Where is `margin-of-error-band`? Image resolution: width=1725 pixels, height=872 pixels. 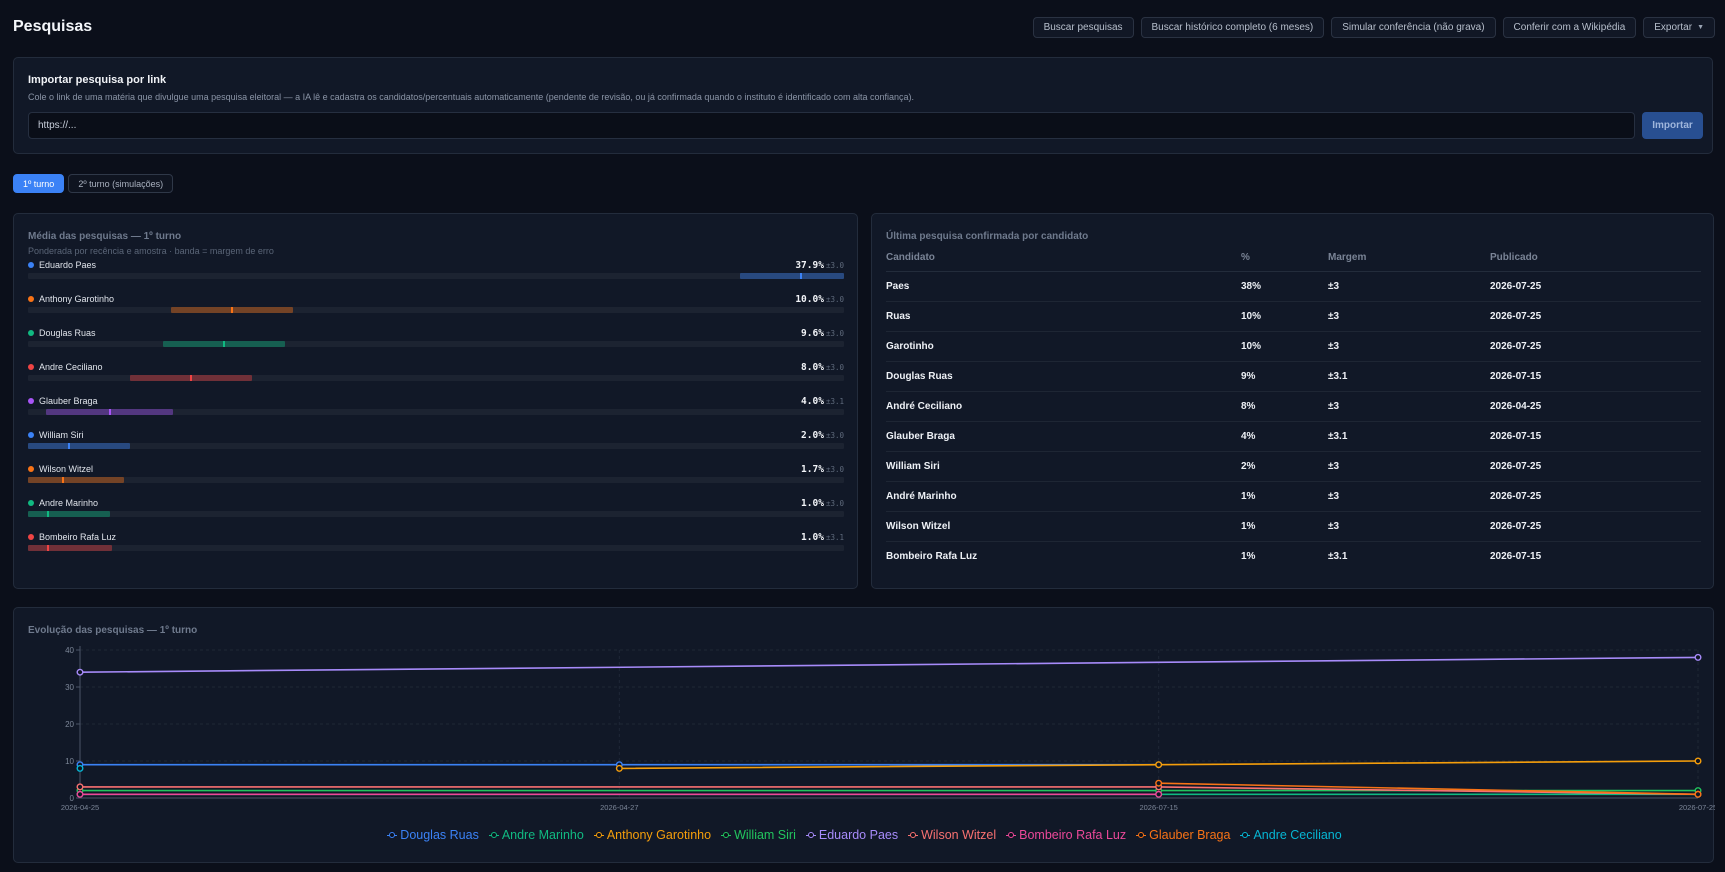 margin-of-error-band is located at coordinates (70, 548).